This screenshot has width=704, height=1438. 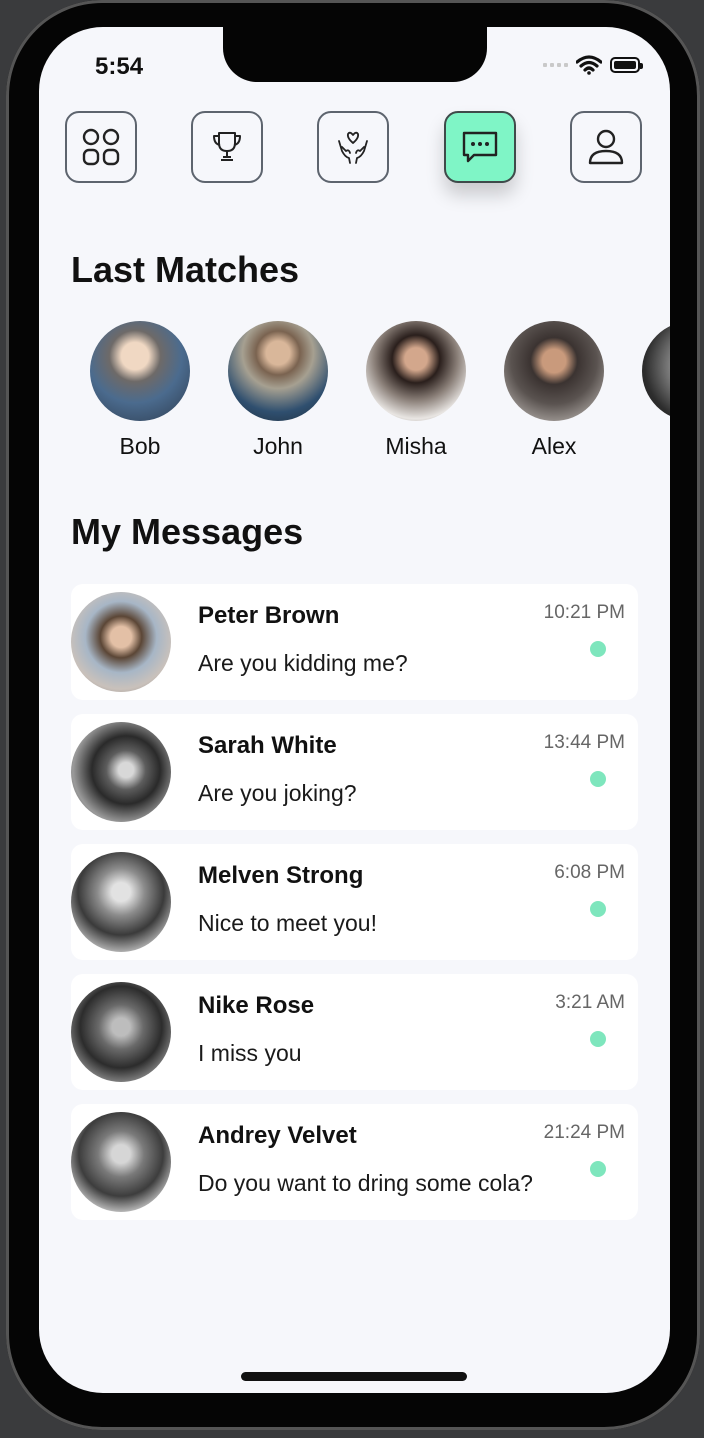 I want to click on battery-icon, so click(x=626, y=65).